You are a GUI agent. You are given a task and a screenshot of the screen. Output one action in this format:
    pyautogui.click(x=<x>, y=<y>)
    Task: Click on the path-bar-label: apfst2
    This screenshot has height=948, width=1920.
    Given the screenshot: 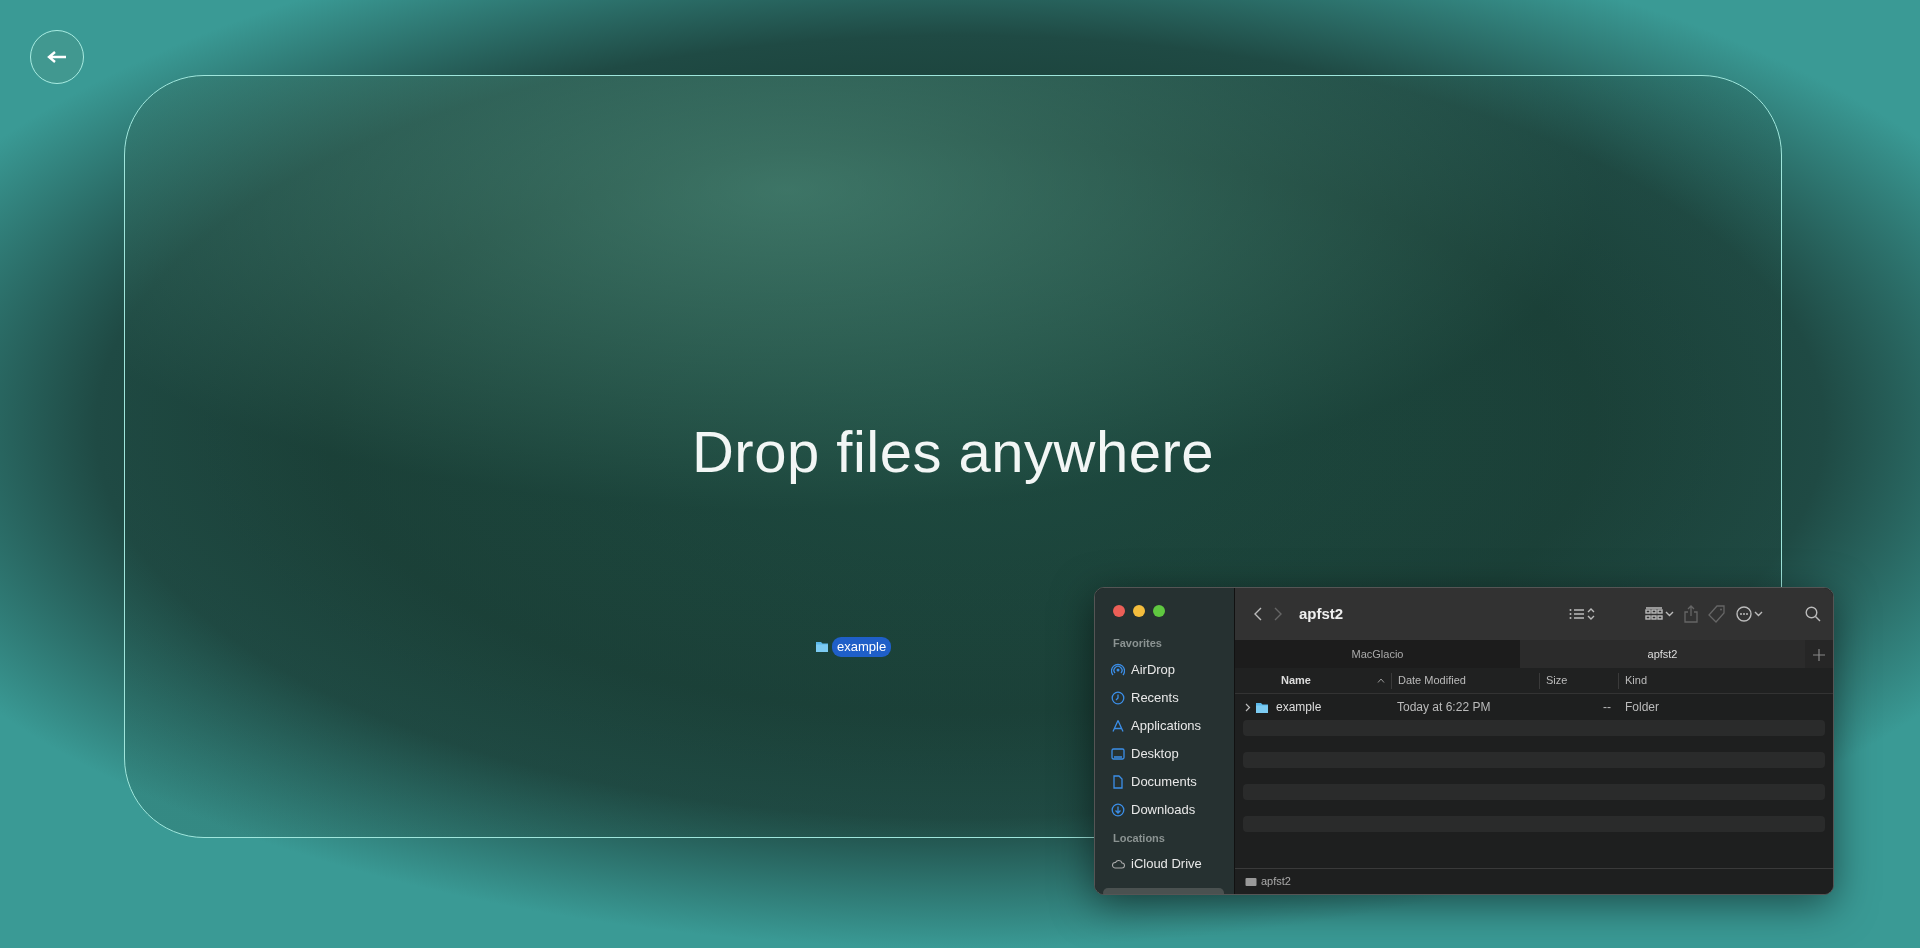 What is the action you would take?
    pyautogui.click(x=1276, y=882)
    